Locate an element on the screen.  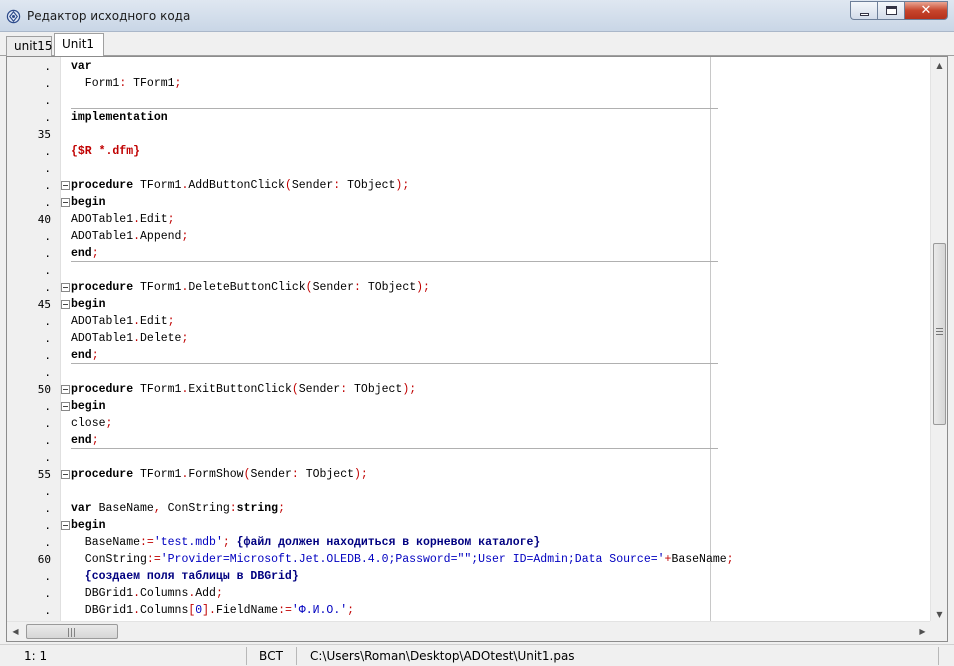
tab-unit15: unit15 is located at coordinates (29, 46).